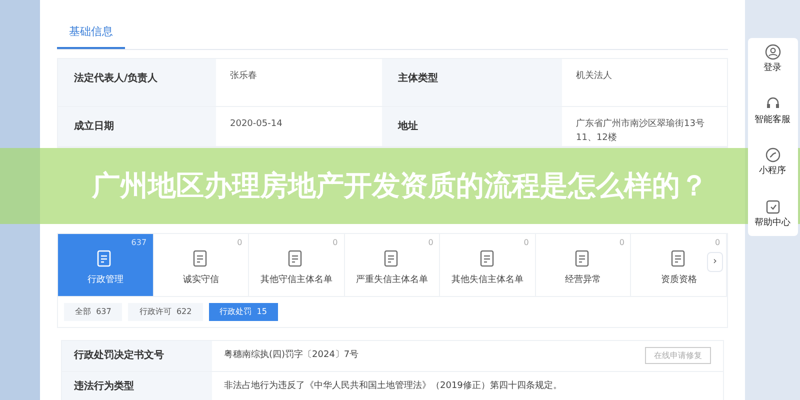  What do you see at coordinates (243, 76) in the screenshot?
I see `field-value: 张乐春` at bounding box center [243, 76].